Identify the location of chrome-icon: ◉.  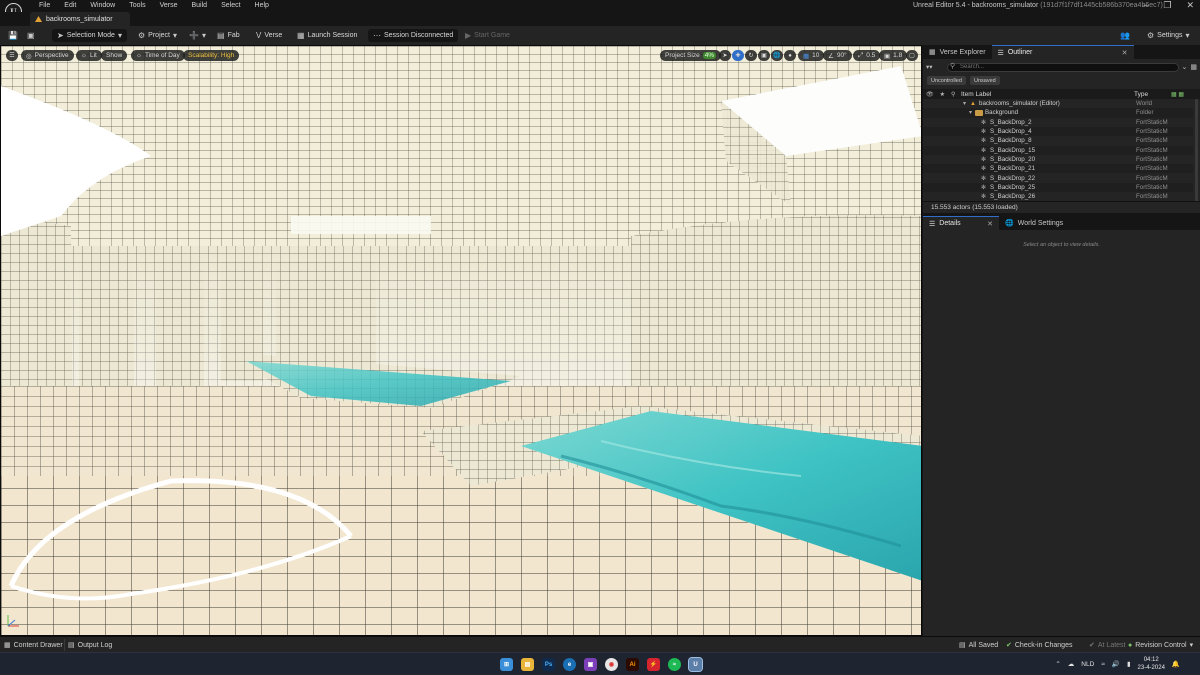
(611, 664).